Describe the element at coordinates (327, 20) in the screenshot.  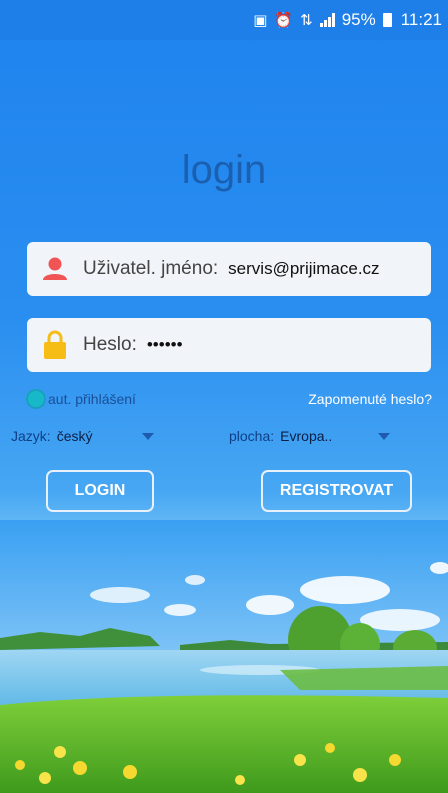
I see `signal-icon` at that location.